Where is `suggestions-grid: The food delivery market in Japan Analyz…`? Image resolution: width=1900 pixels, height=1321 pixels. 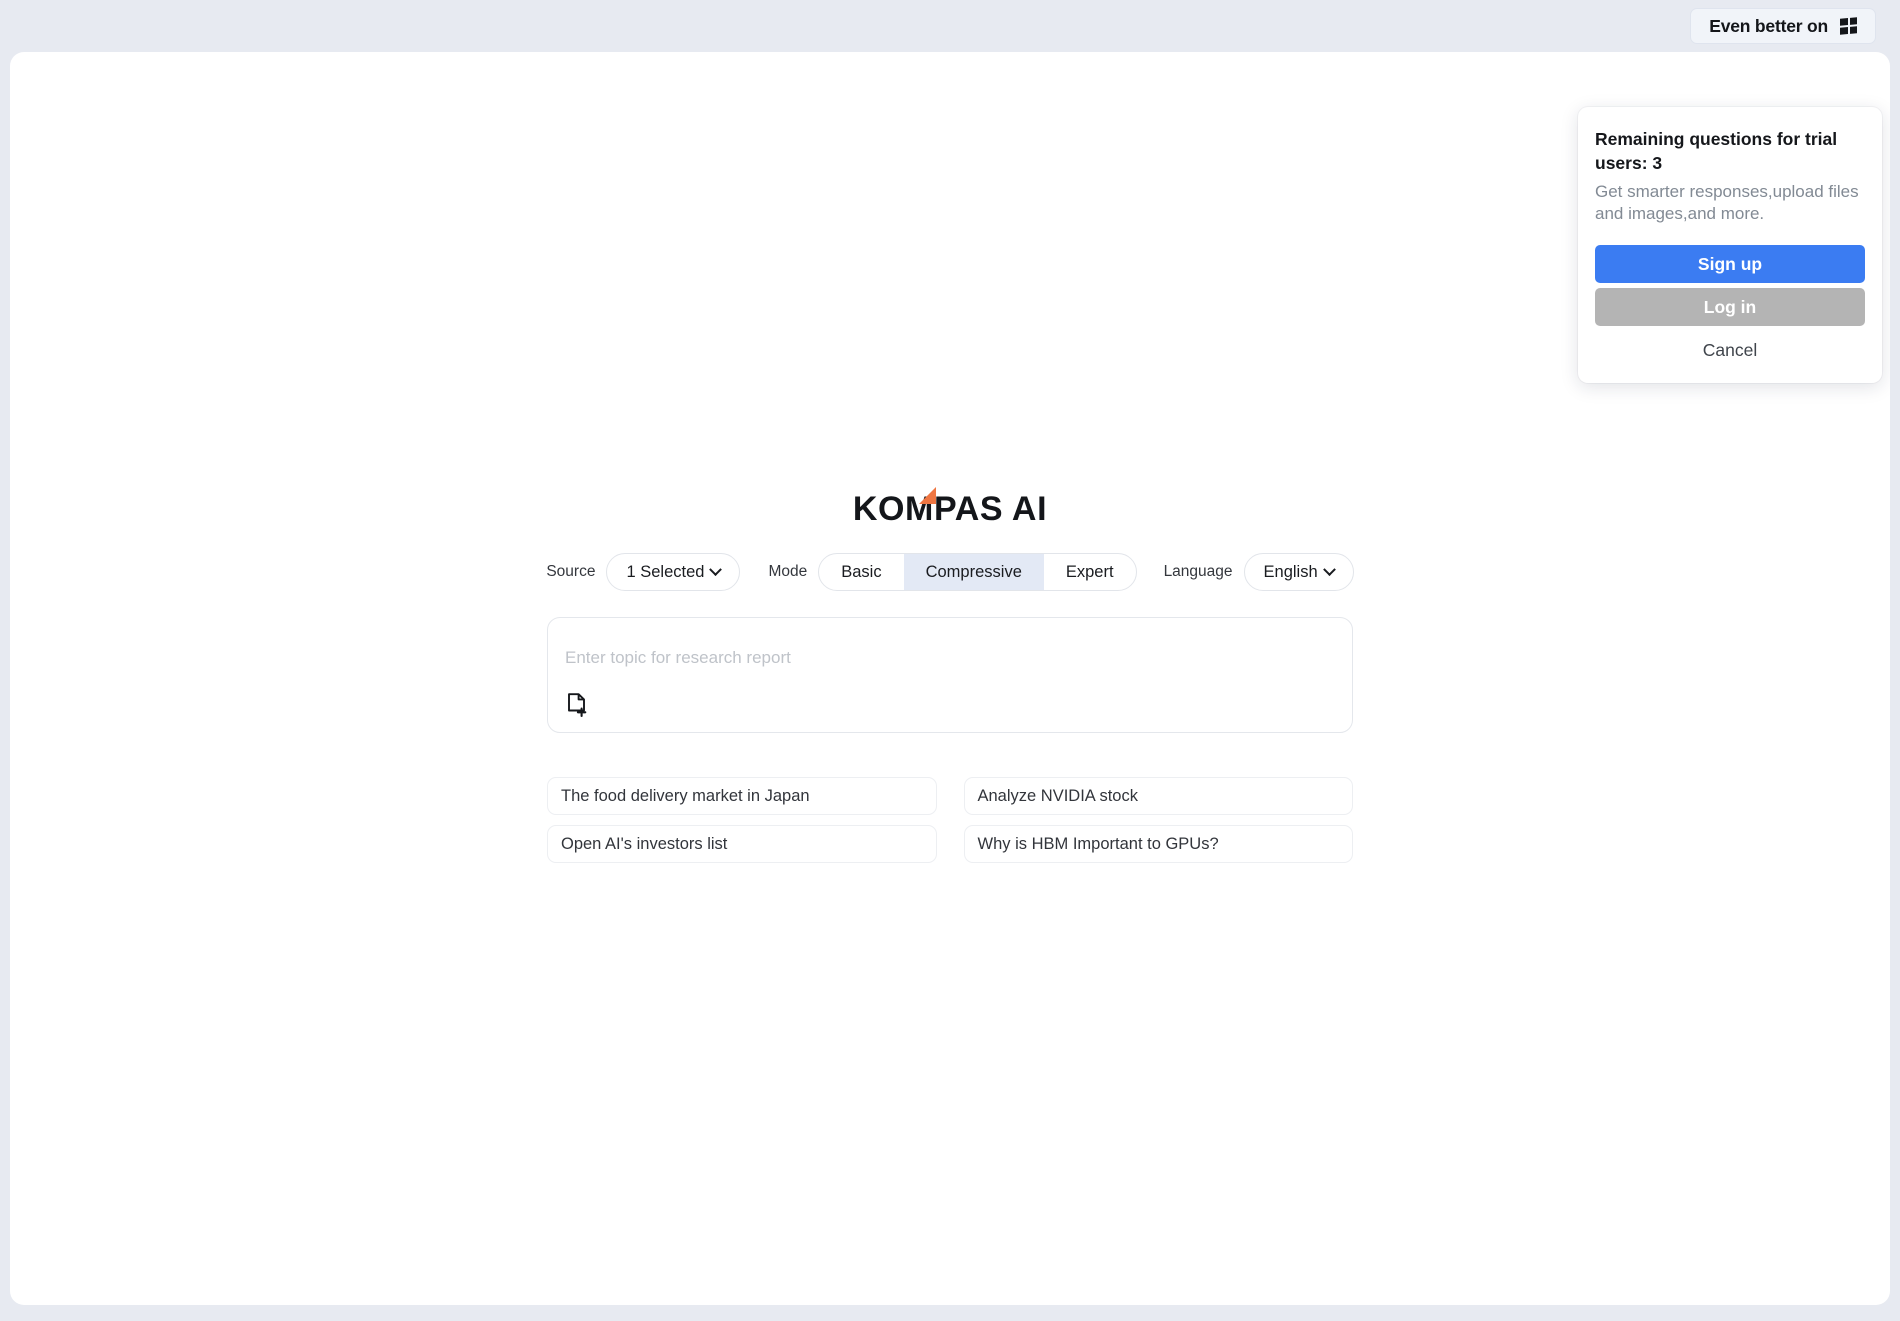 suggestions-grid: The food delivery market in Japan Analyz… is located at coordinates (950, 820).